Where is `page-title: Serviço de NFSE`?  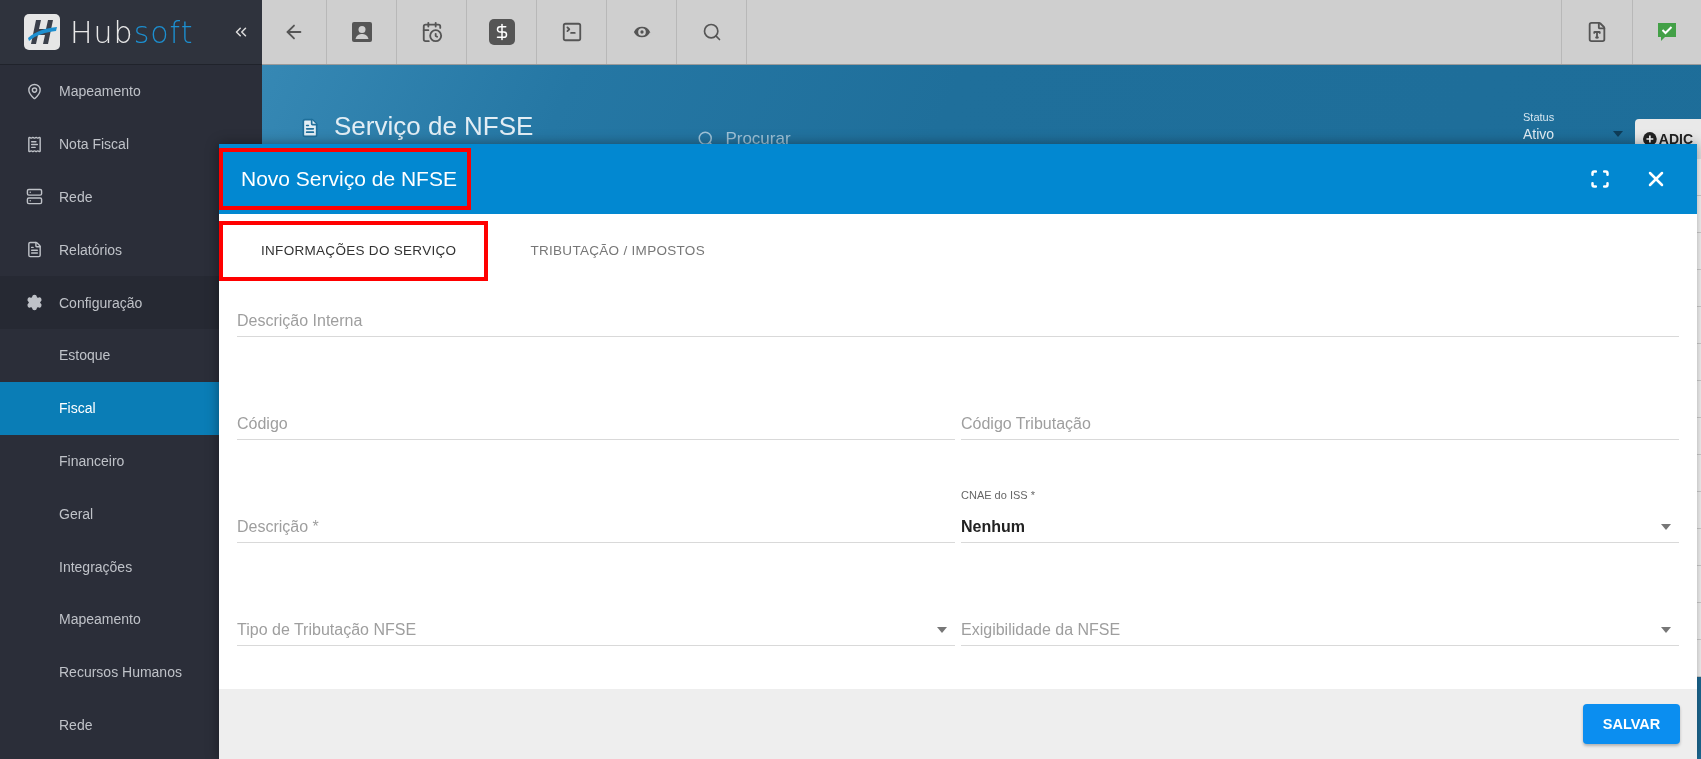 page-title: Serviço de NFSE is located at coordinates (434, 126).